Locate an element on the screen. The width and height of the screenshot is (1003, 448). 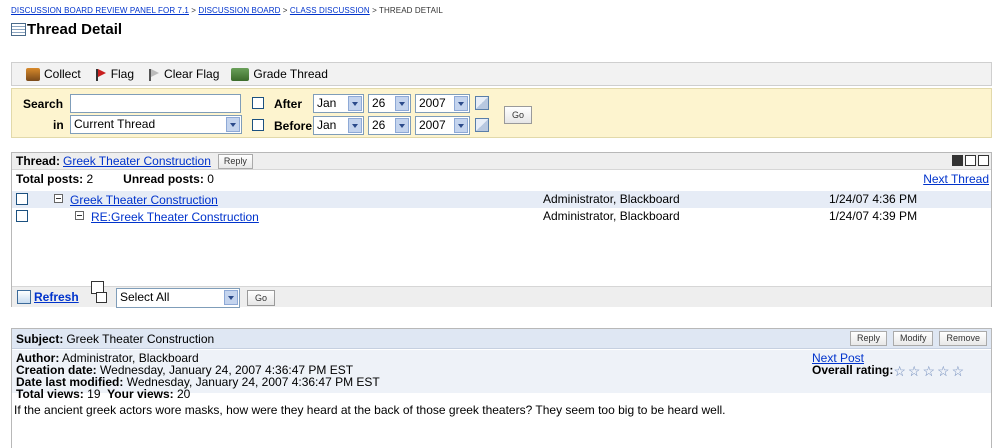
your-views-label: Your views: is located at coordinates (140, 394).